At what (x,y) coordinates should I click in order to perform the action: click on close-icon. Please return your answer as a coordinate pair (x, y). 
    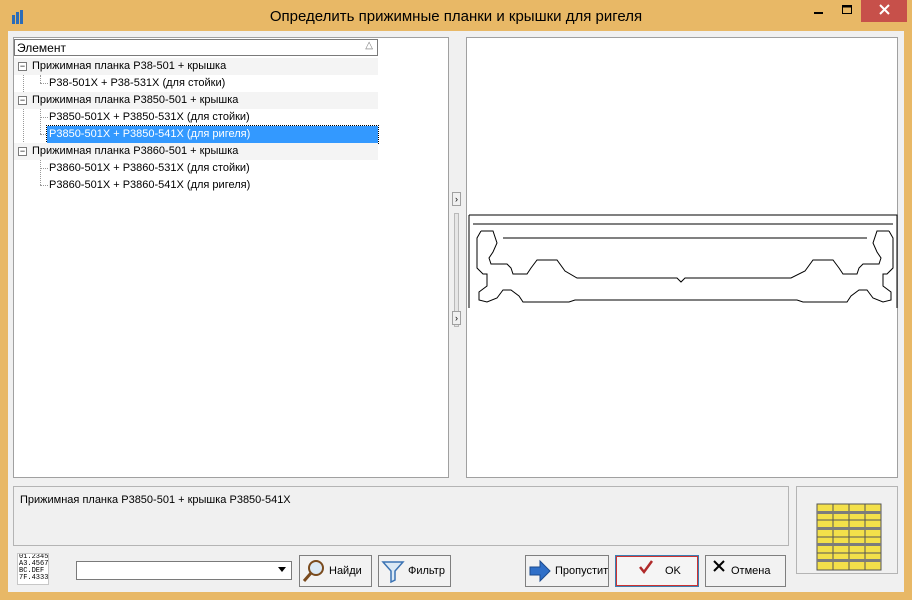
    Looking at the image, I should click on (884, 11).